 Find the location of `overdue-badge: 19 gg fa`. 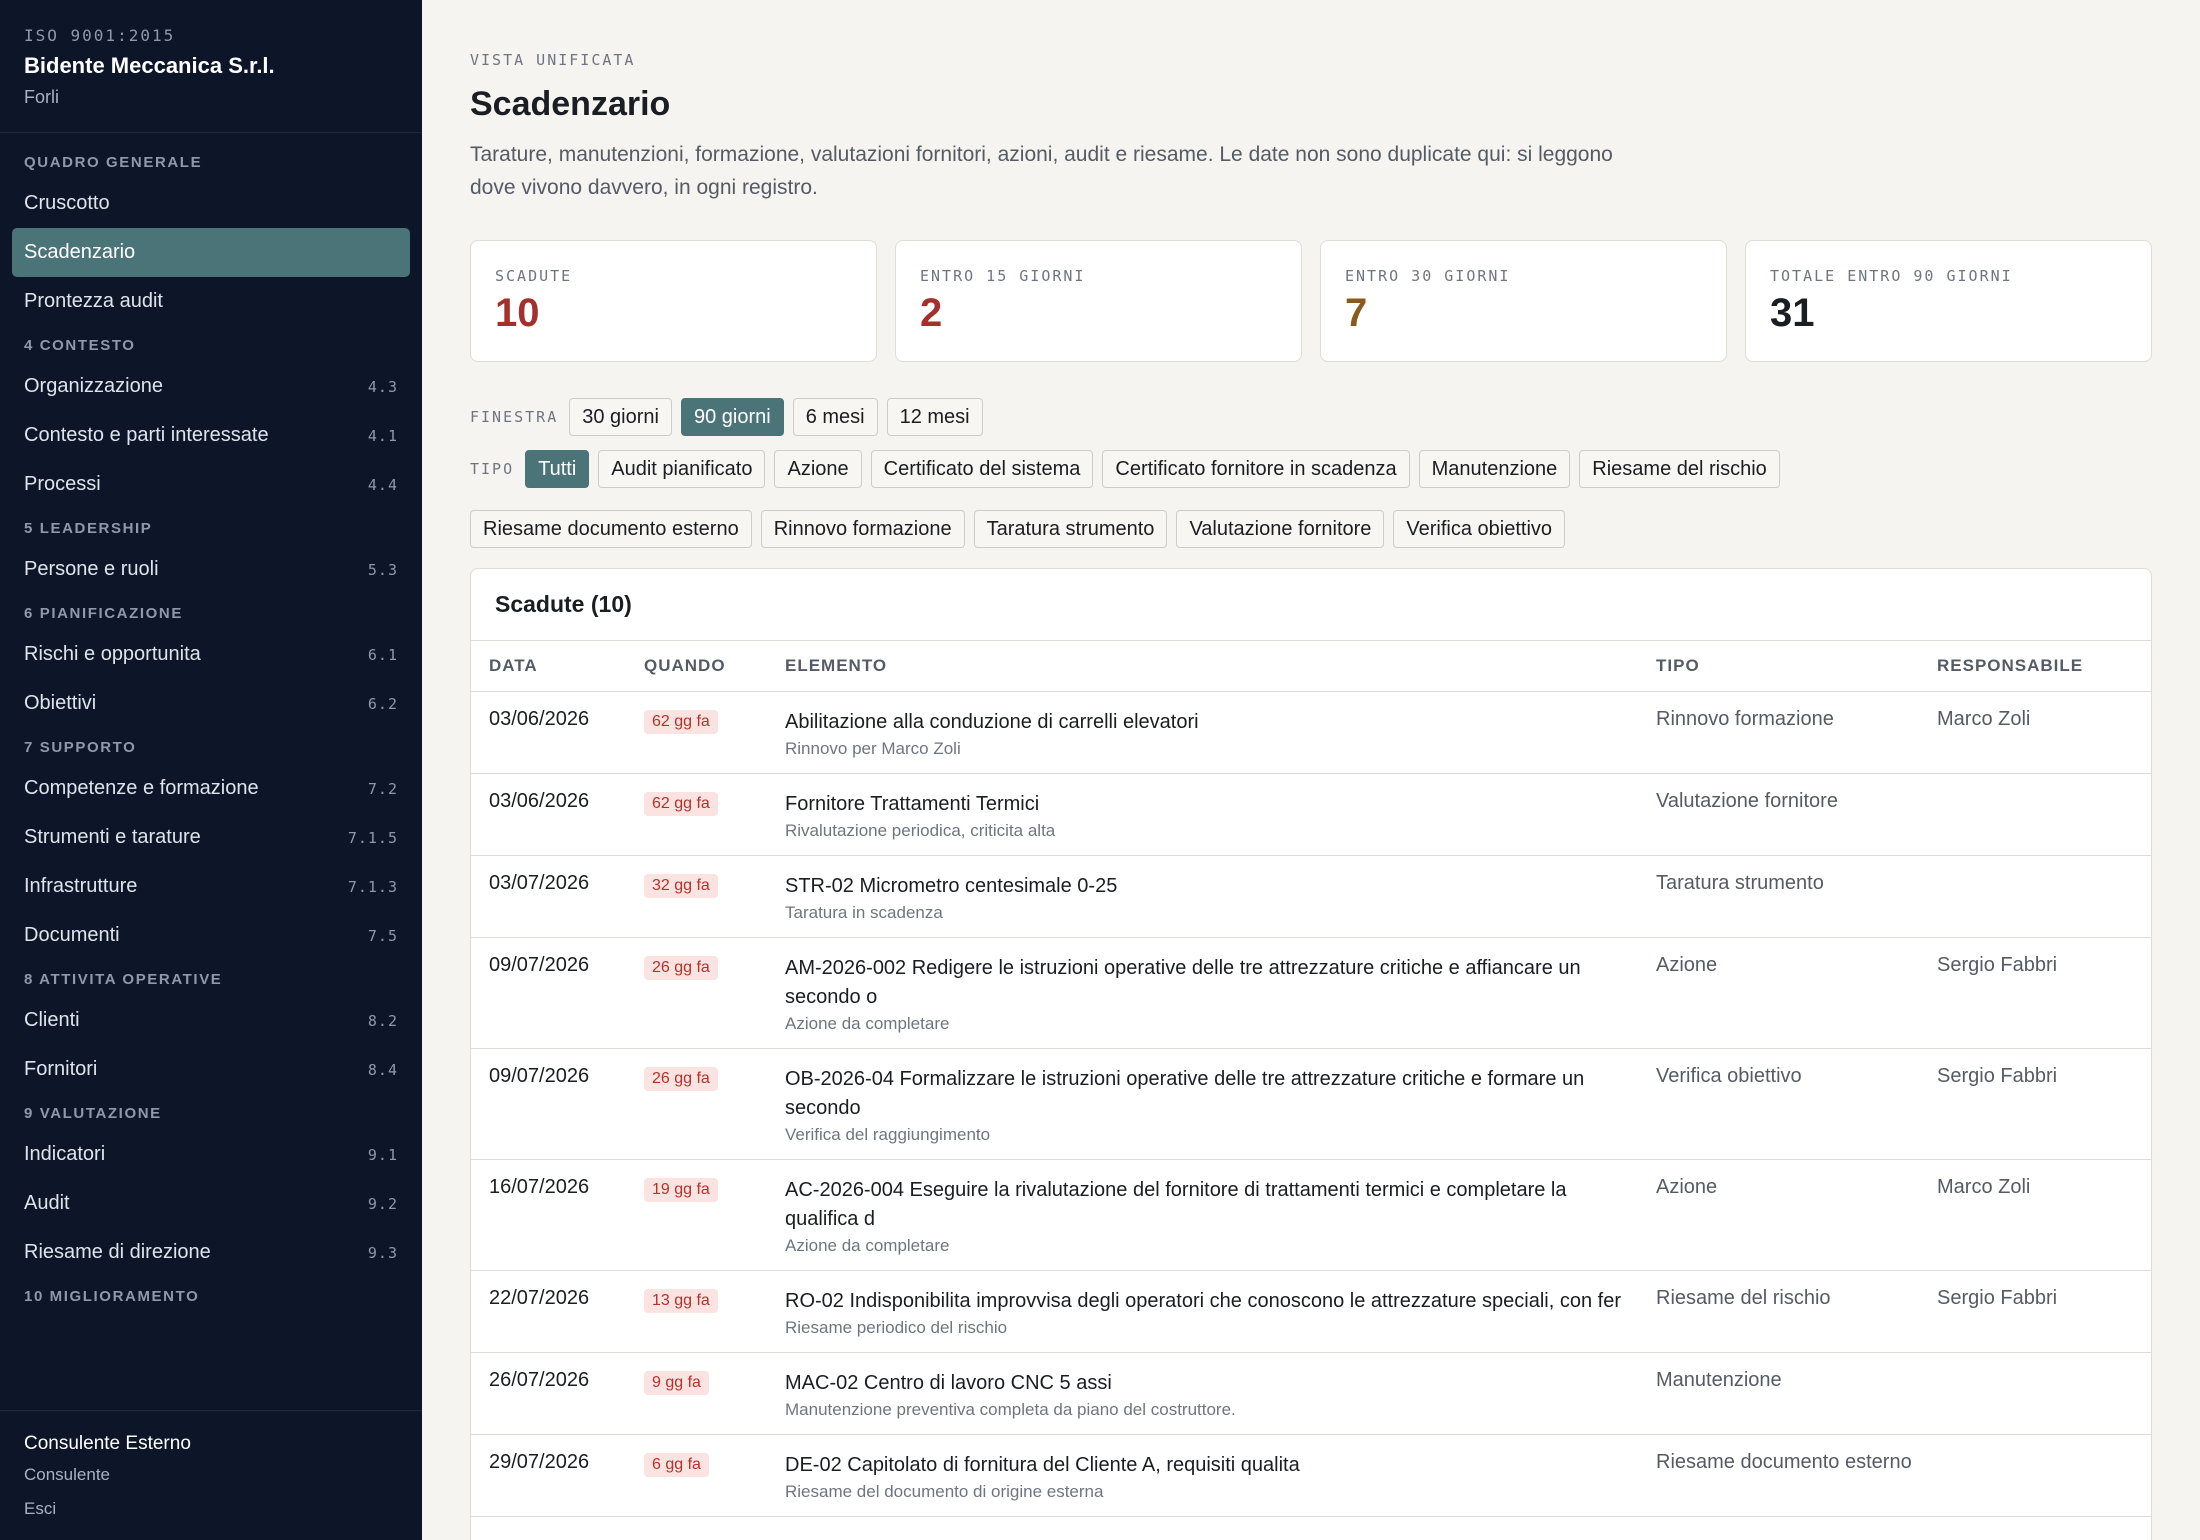

overdue-badge: 19 gg fa is located at coordinates (681, 1189).